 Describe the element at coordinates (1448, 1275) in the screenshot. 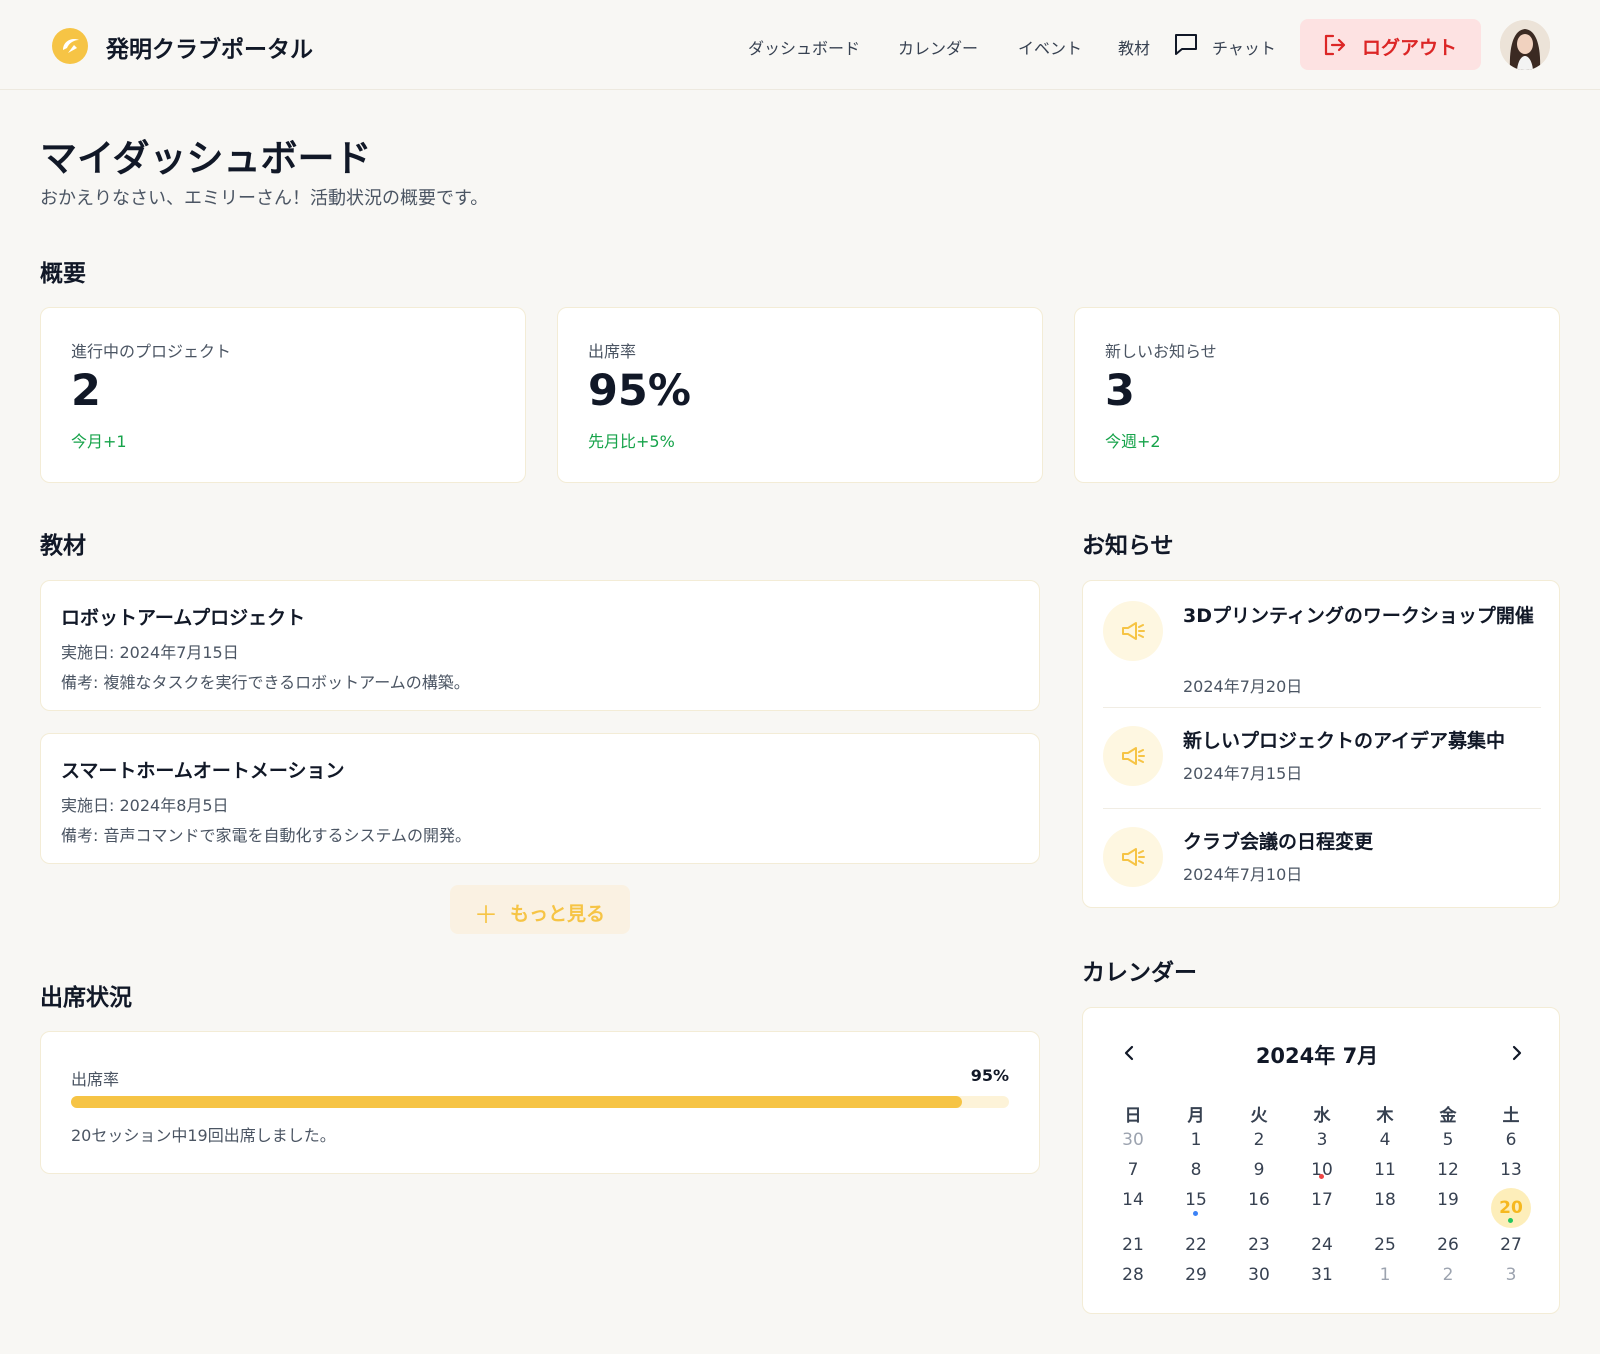

I see `calendar-day: 2` at that location.